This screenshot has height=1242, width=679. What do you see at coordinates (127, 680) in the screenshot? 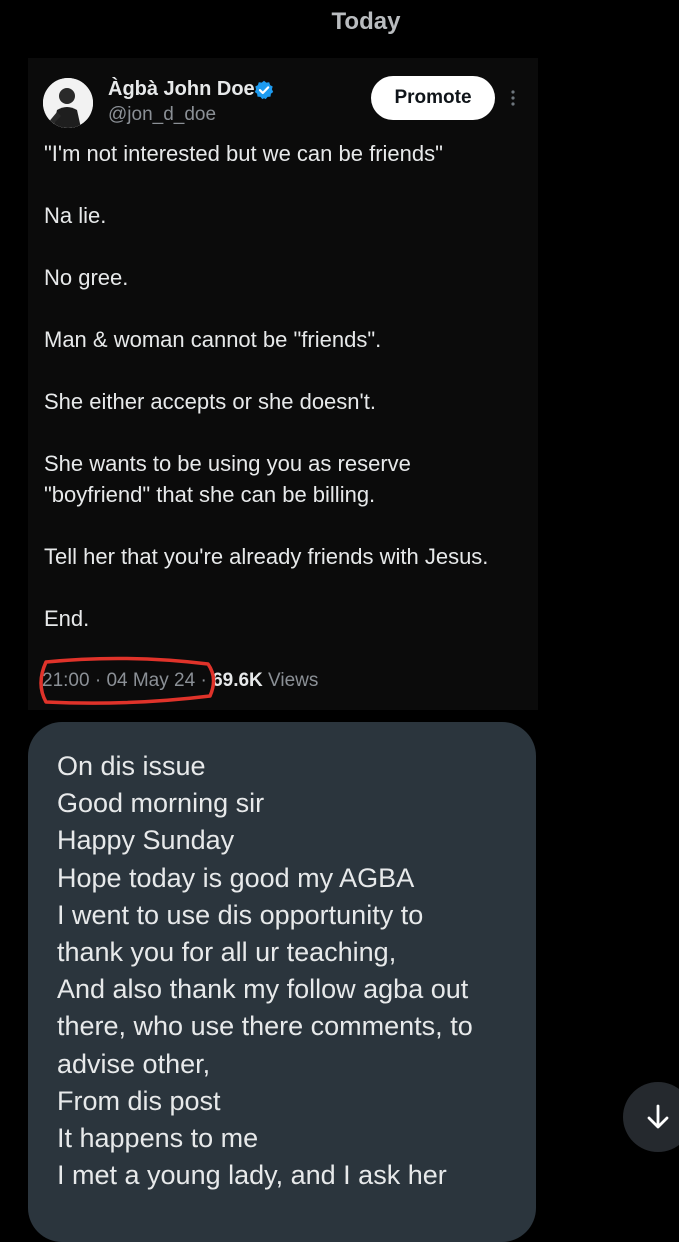
I see `red-circle-annotation` at bounding box center [127, 680].